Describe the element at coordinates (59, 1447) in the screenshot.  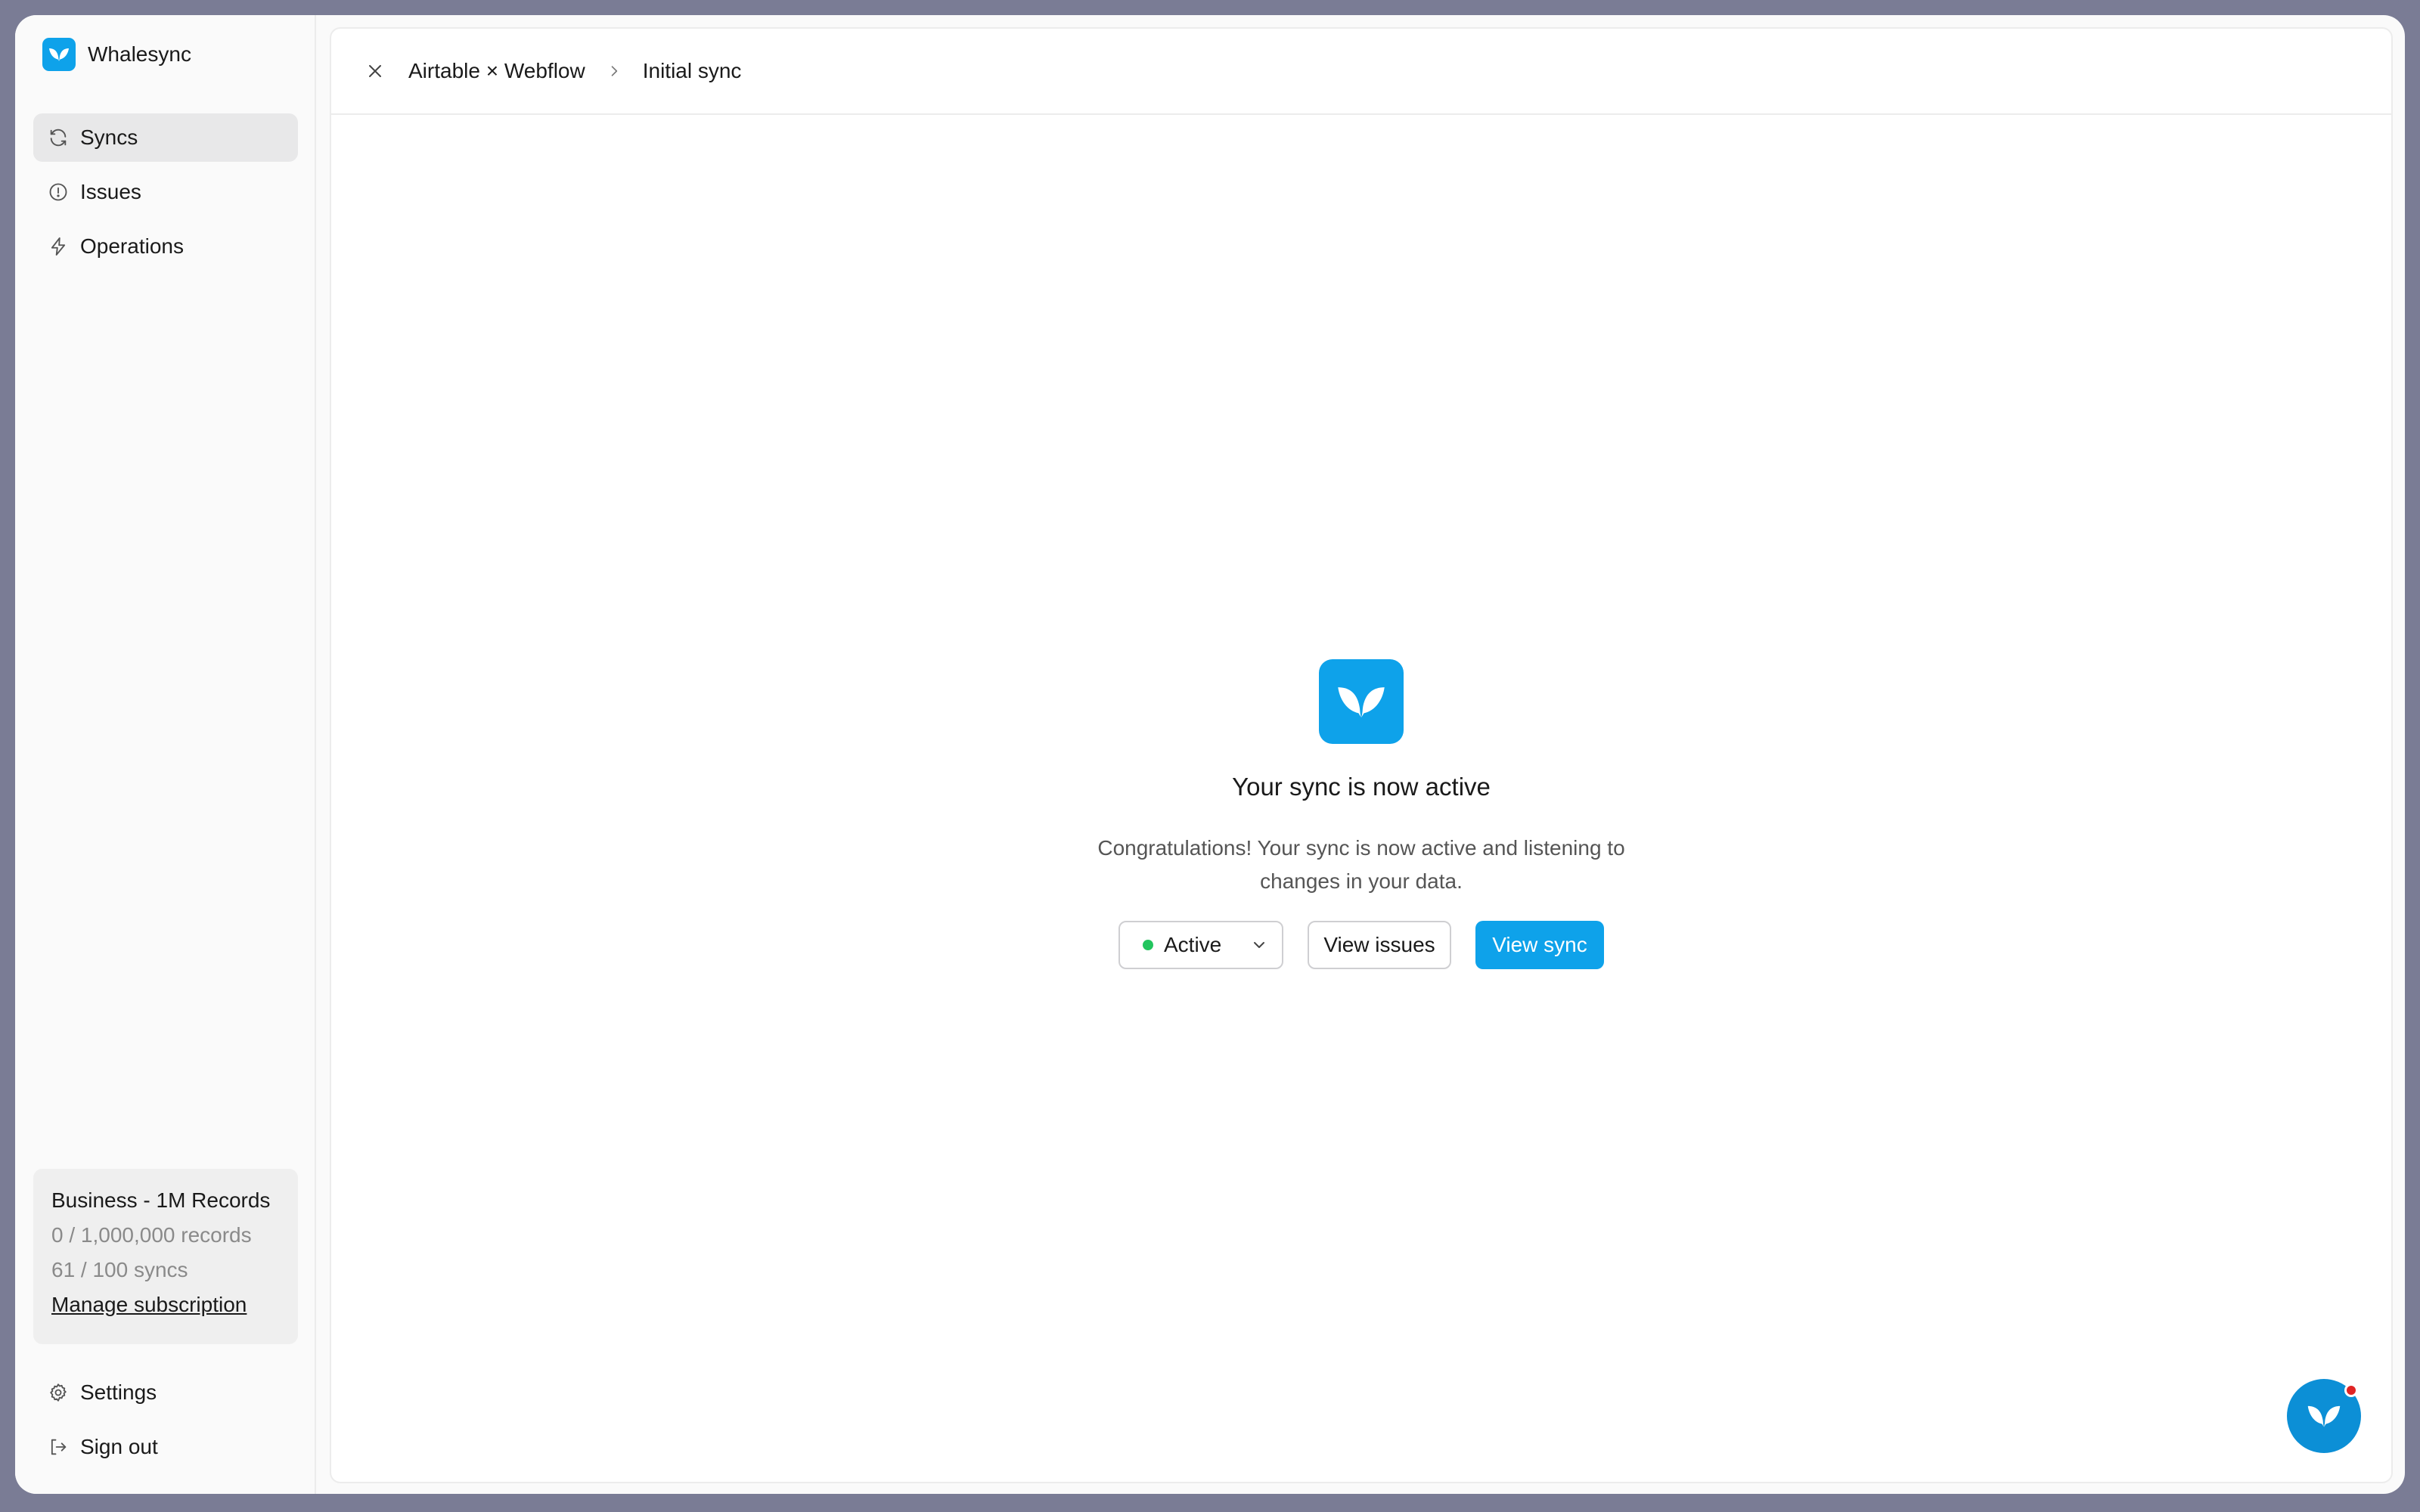
I see `sign-out-icon` at that location.